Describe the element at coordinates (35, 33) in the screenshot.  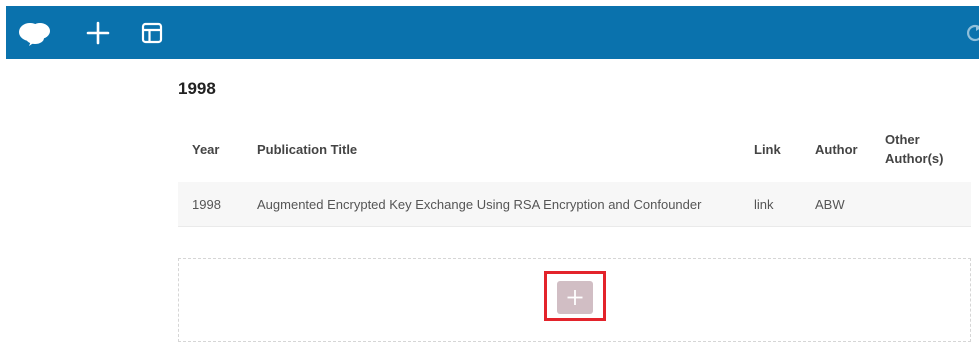
I see `cloud-logo-icon` at that location.